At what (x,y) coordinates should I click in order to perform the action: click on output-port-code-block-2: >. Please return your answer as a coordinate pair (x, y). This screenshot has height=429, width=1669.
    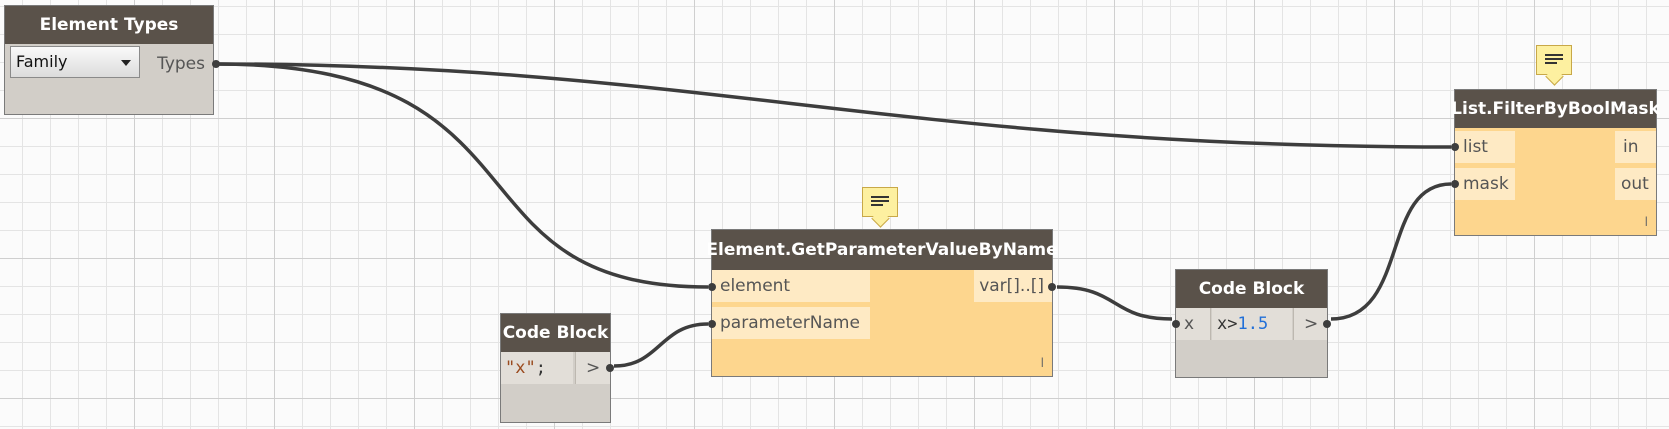
    Looking at the image, I should click on (1310, 324).